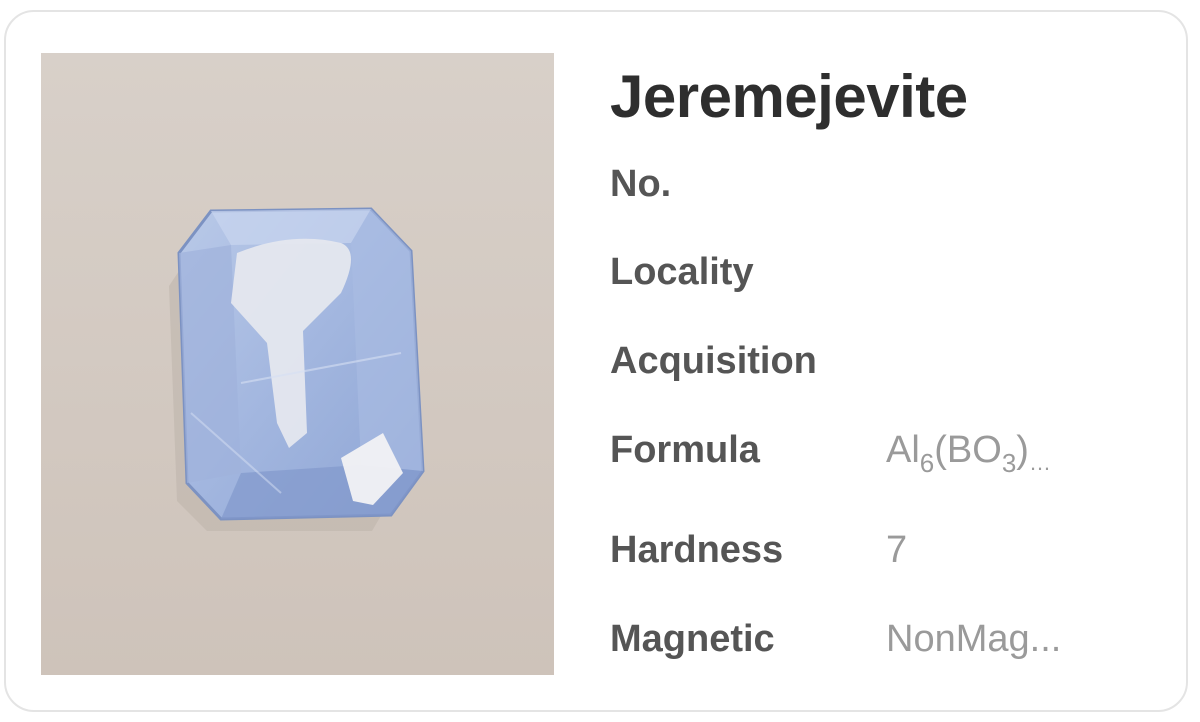 This screenshot has width=1200, height=722. I want to click on field-label-magnetic: Magnetic, so click(692, 639).